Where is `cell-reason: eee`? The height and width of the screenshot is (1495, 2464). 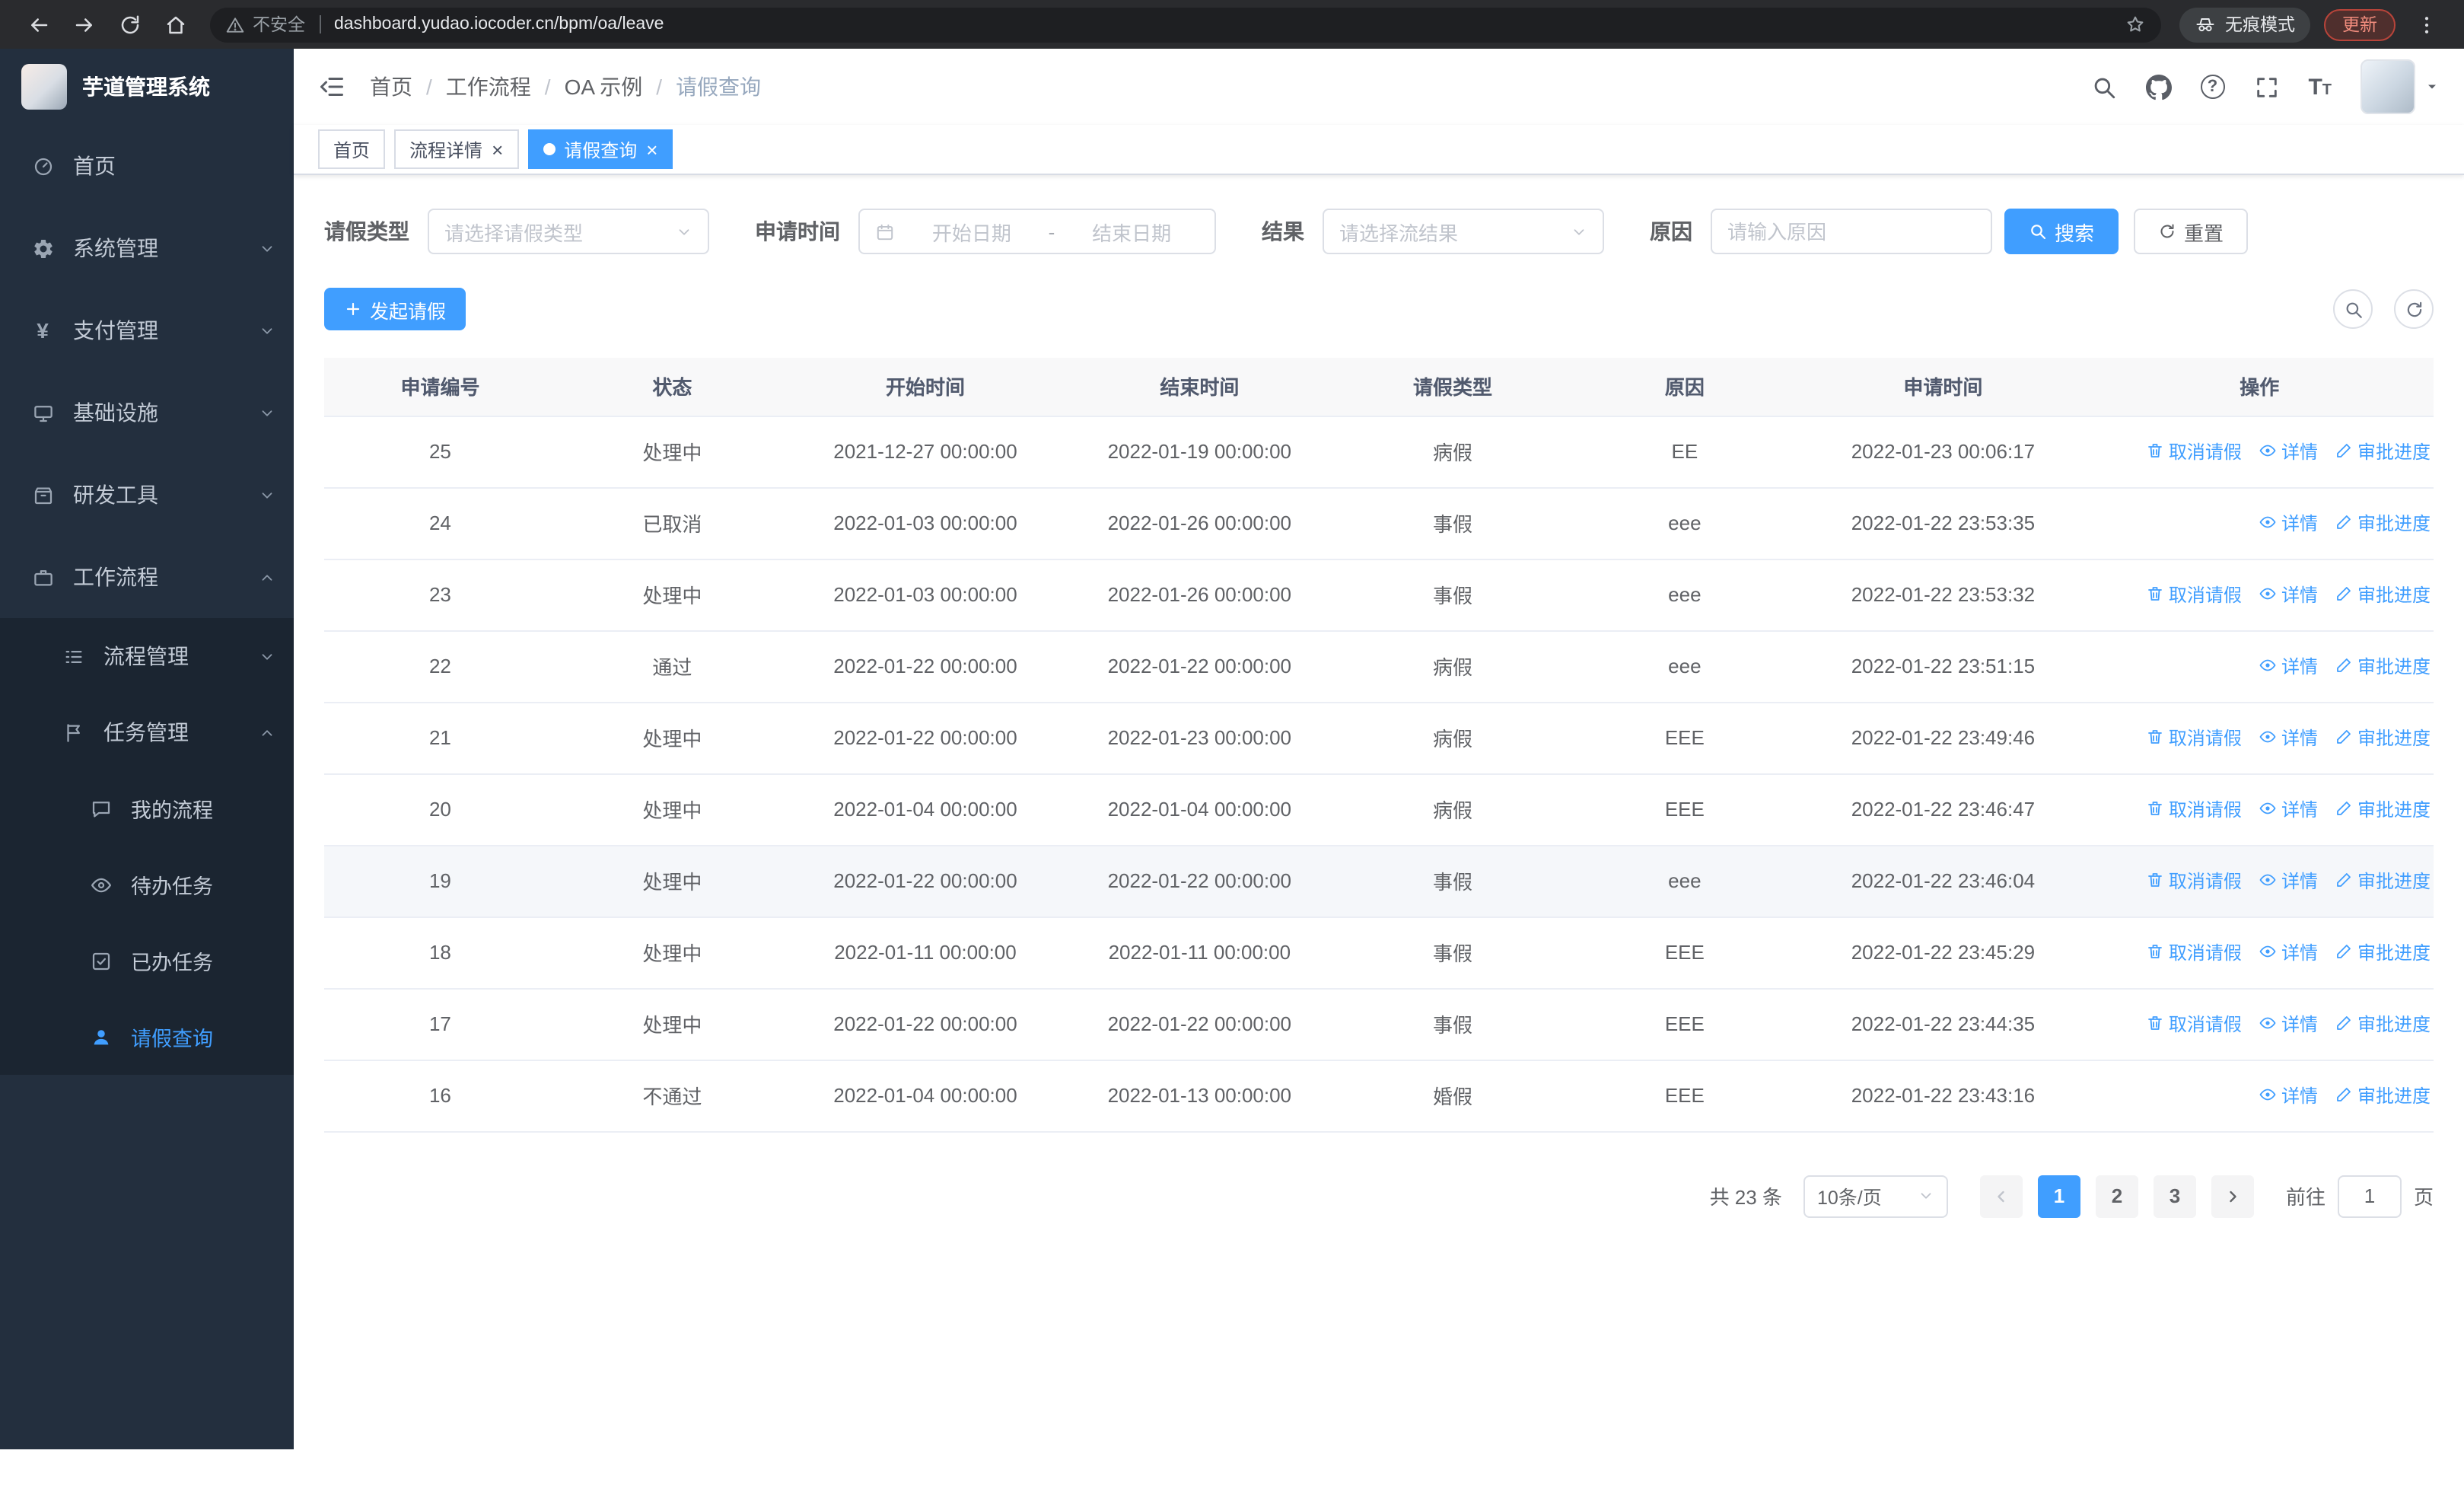 cell-reason: eee is located at coordinates (1684, 667).